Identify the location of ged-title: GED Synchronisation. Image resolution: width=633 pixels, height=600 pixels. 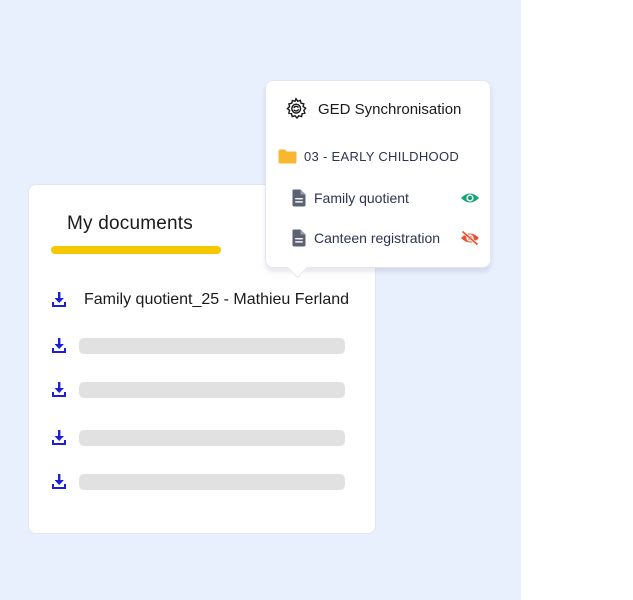
(390, 109).